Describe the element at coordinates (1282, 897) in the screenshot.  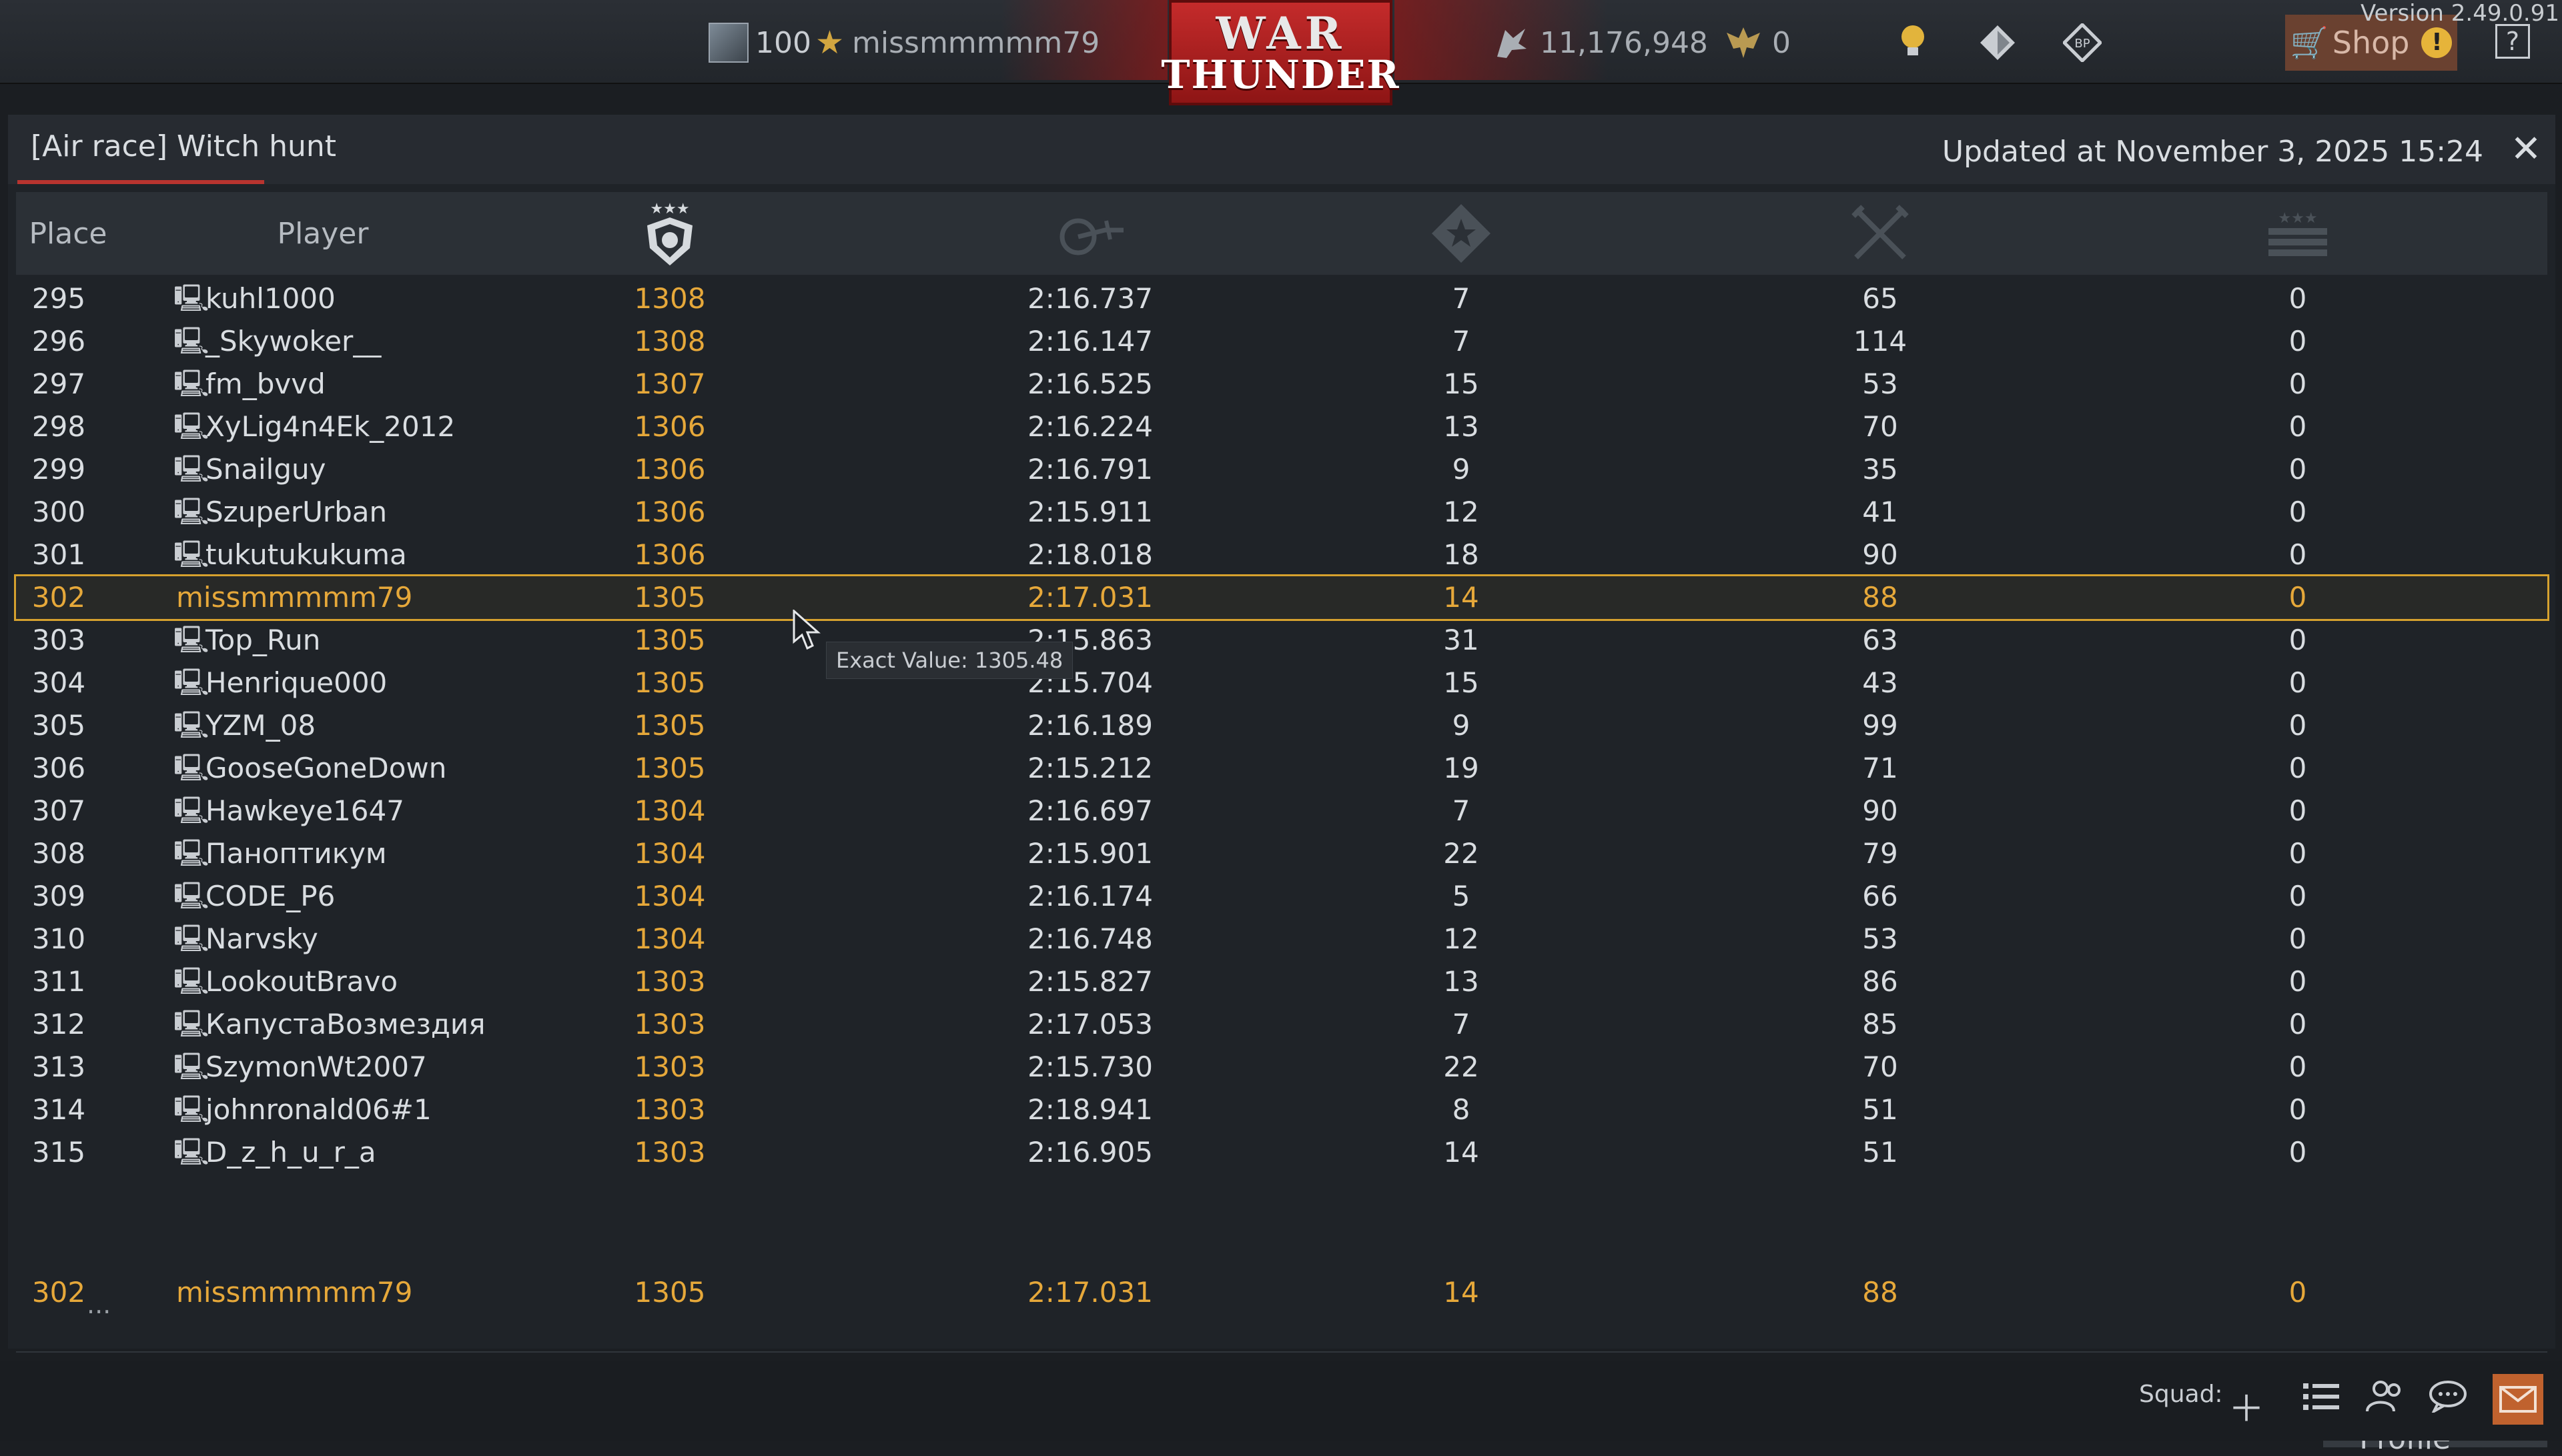
I see `table-row: 309 🖳 CODE_P6 1304 2:16.174 5 66 0` at that location.